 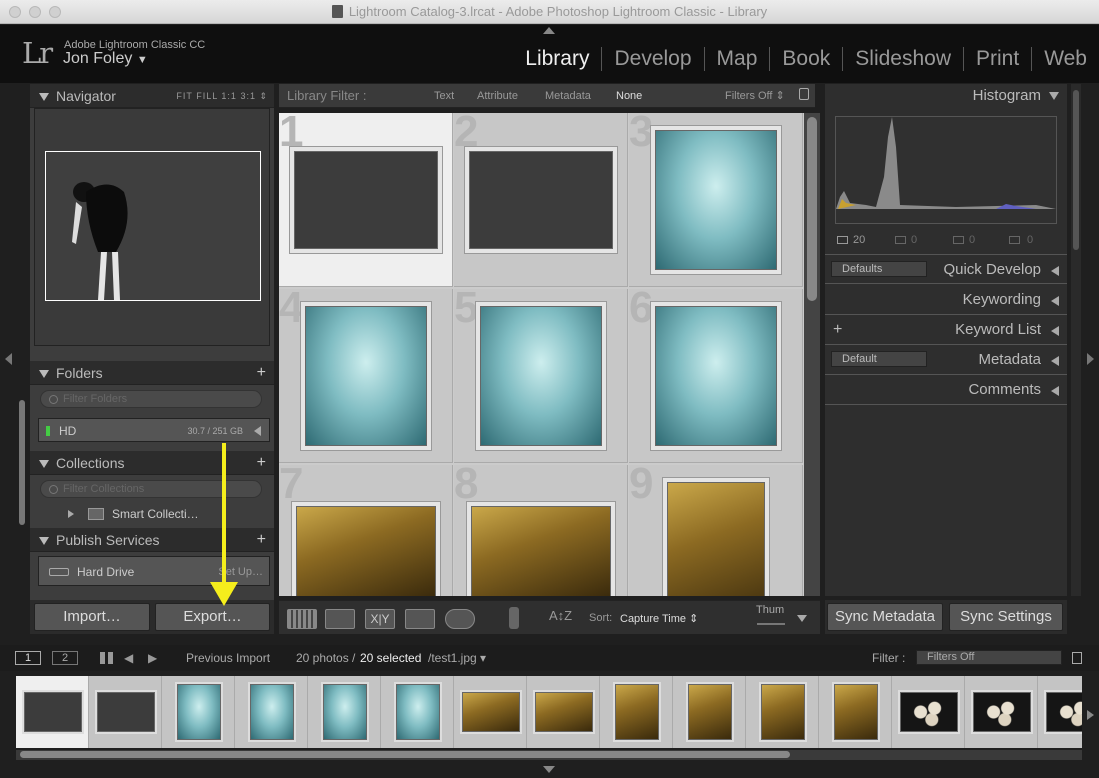 What do you see at coordinates (457, 658) in the screenshot?
I see `current-file-dropdown: /test1.jpg ▾` at bounding box center [457, 658].